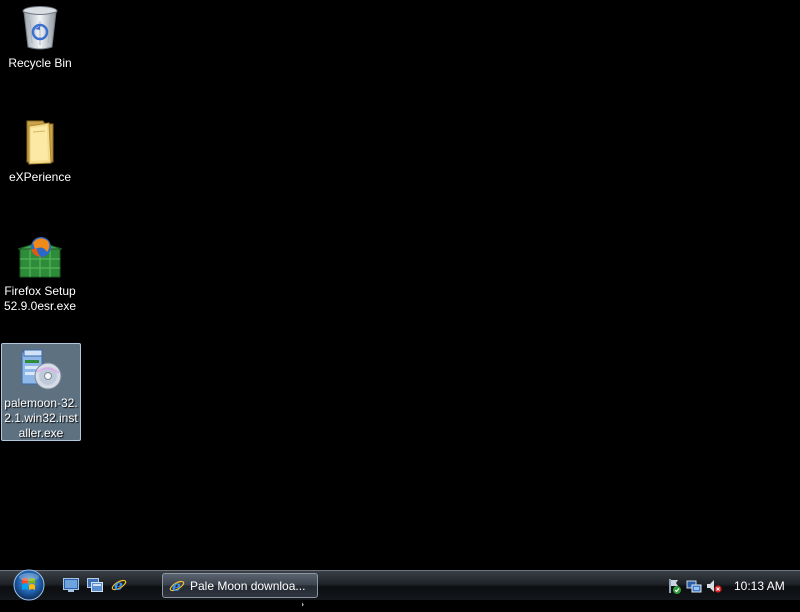 This screenshot has width=800, height=612. Describe the element at coordinates (730, 585) in the screenshot. I see `notification-area: 10:13 AM` at that location.